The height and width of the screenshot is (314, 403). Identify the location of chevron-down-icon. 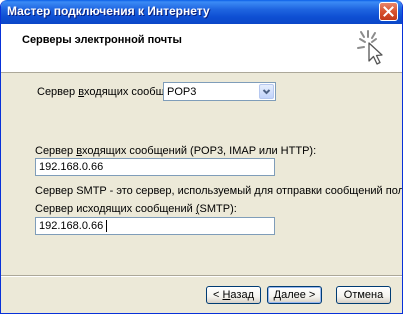
(266, 92).